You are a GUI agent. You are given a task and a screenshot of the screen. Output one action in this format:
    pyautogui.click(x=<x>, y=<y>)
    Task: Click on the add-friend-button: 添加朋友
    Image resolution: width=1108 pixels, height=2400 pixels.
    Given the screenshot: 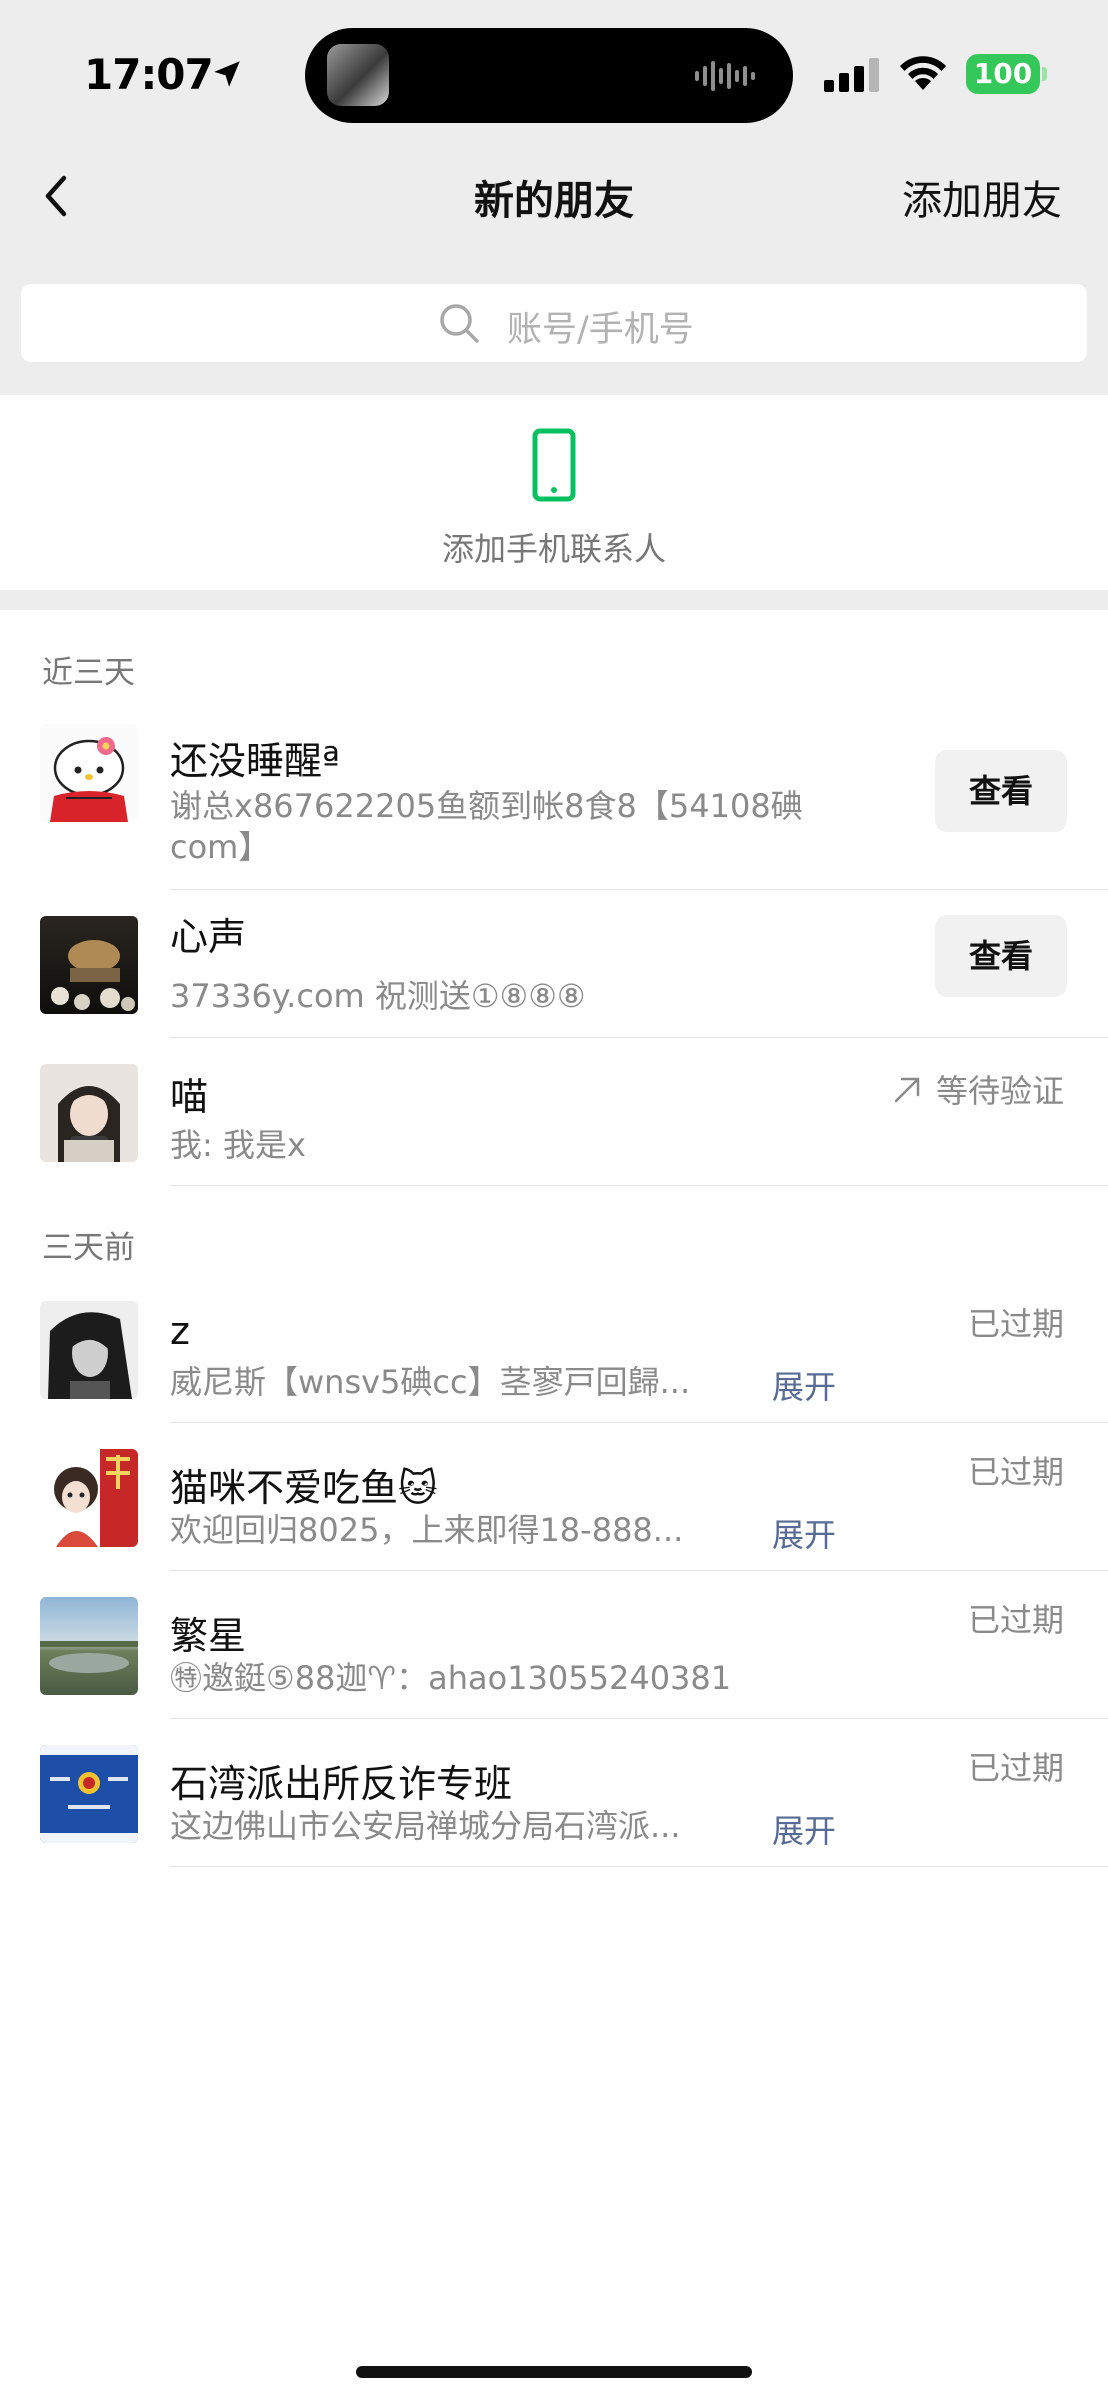 What is the action you would take?
    pyautogui.click(x=982, y=197)
    